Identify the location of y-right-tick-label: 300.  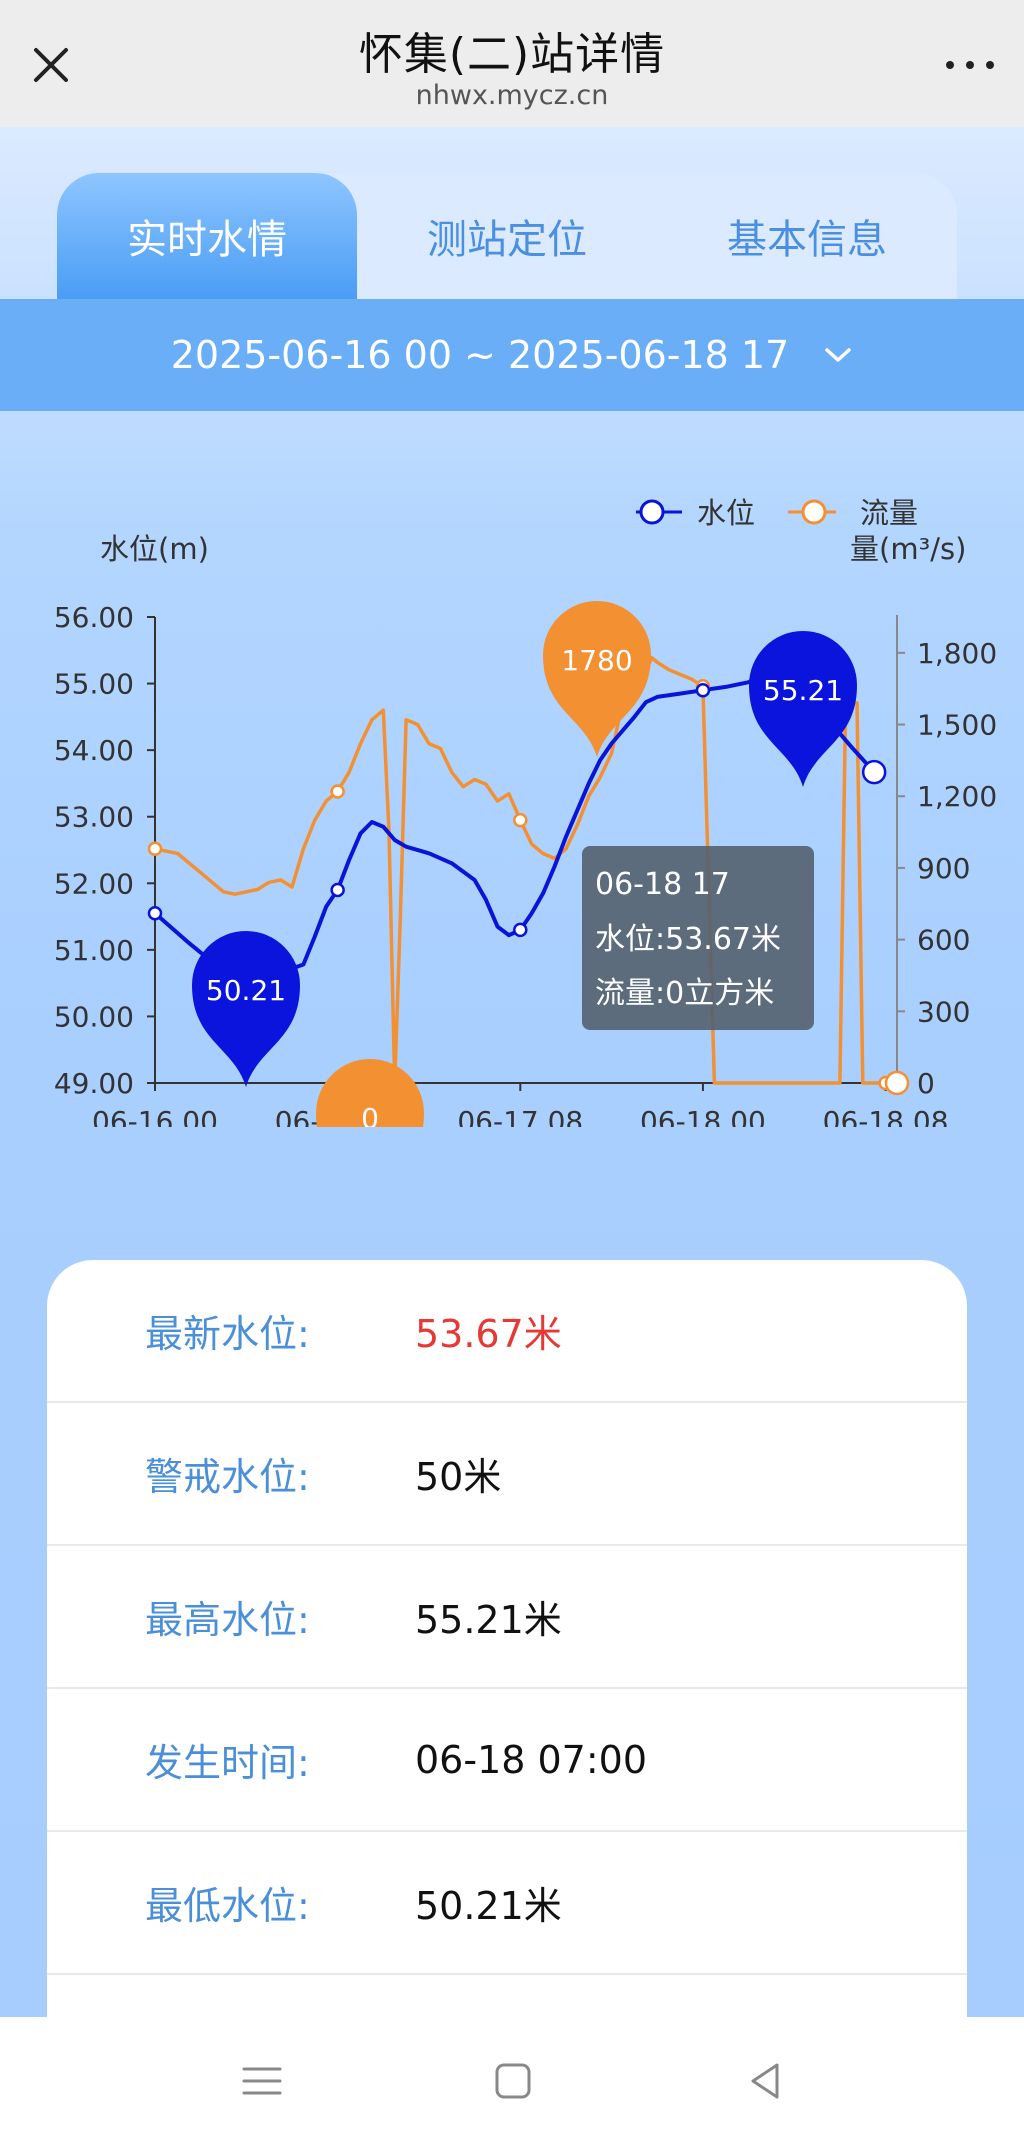
(943, 1011).